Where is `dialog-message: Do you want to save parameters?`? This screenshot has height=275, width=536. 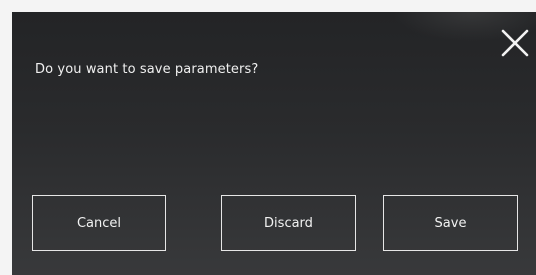
dialog-message: Do you want to save parameters? is located at coordinates (147, 69).